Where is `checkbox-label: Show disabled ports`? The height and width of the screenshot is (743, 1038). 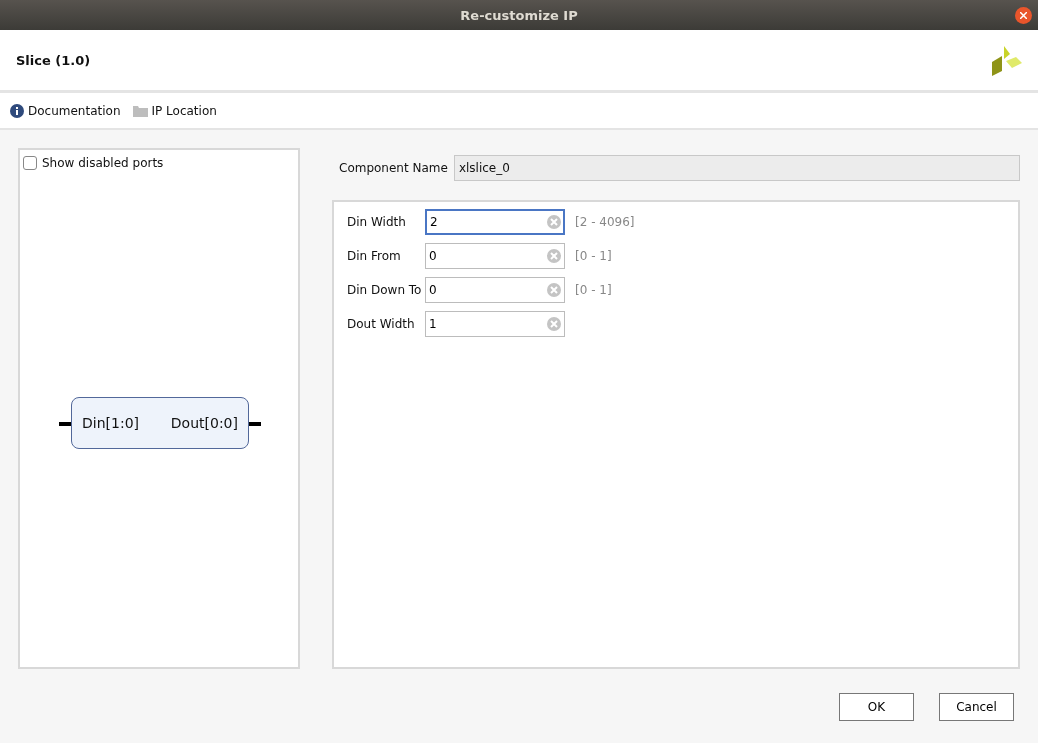
checkbox-label: Show disabled ports is located at coordinates (103, 163).